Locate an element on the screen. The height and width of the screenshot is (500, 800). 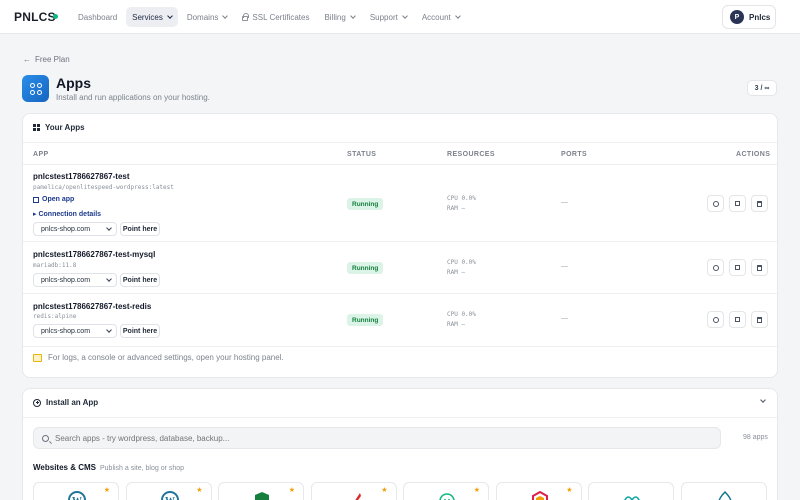
arrow-left-icon: ← is located at coordinates (27, 59).